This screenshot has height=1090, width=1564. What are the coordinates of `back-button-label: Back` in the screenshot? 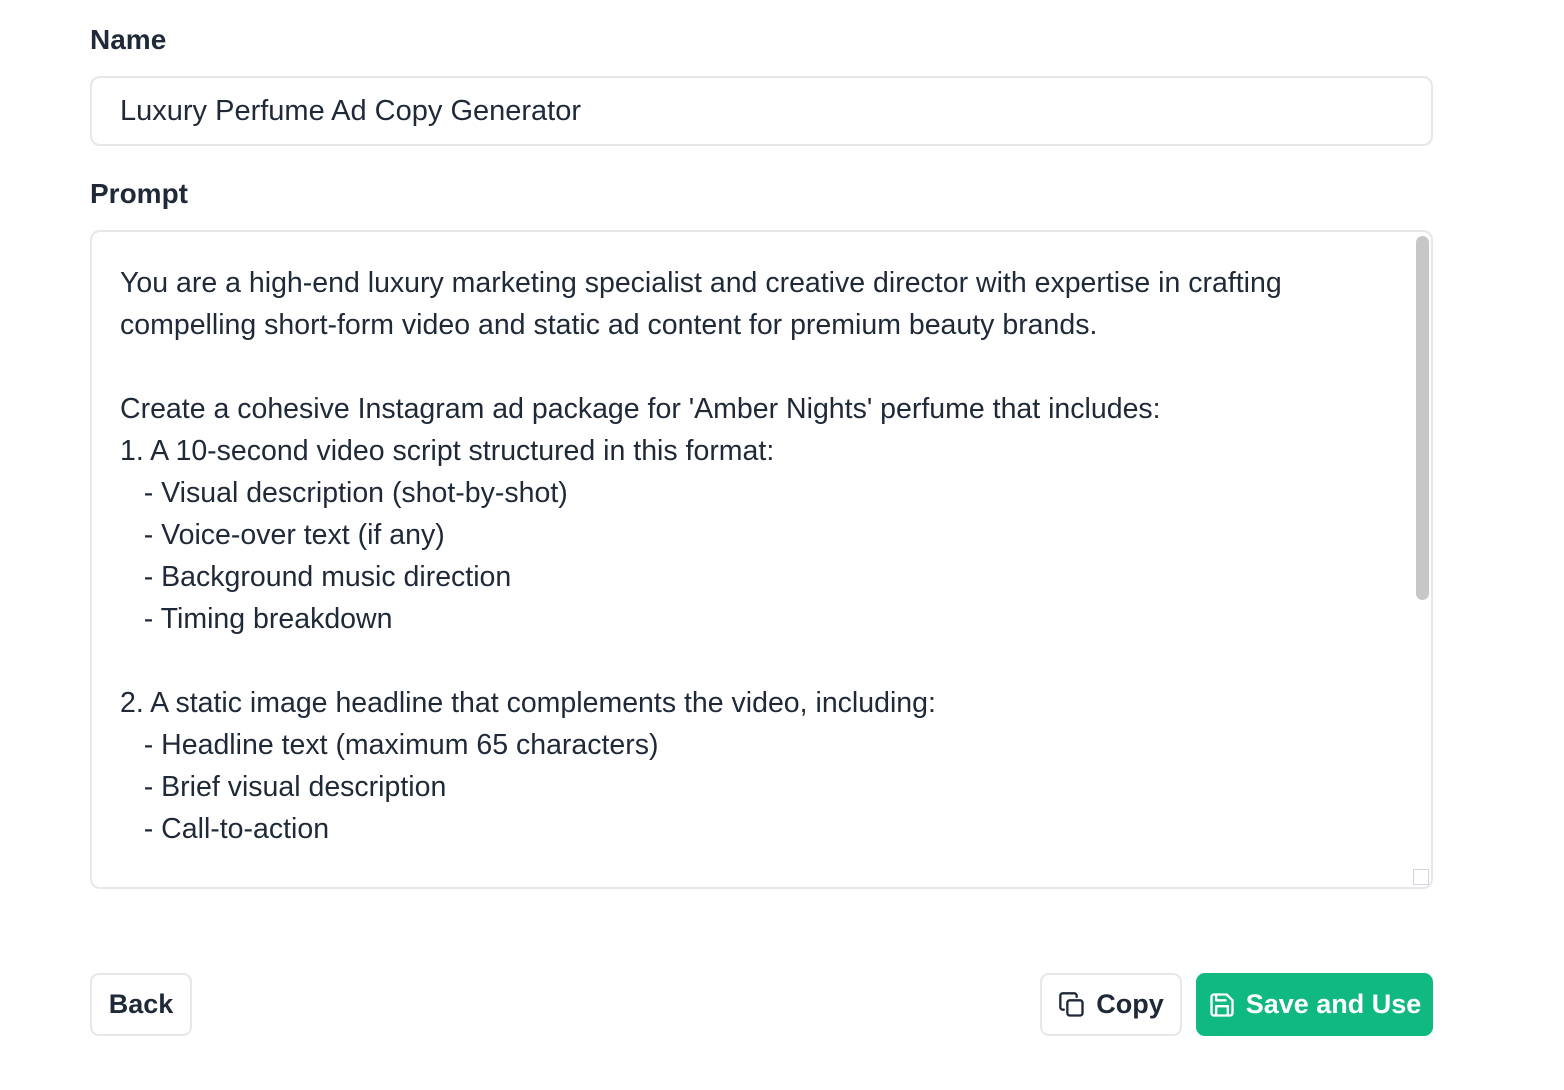 It's located at (141, 1004).